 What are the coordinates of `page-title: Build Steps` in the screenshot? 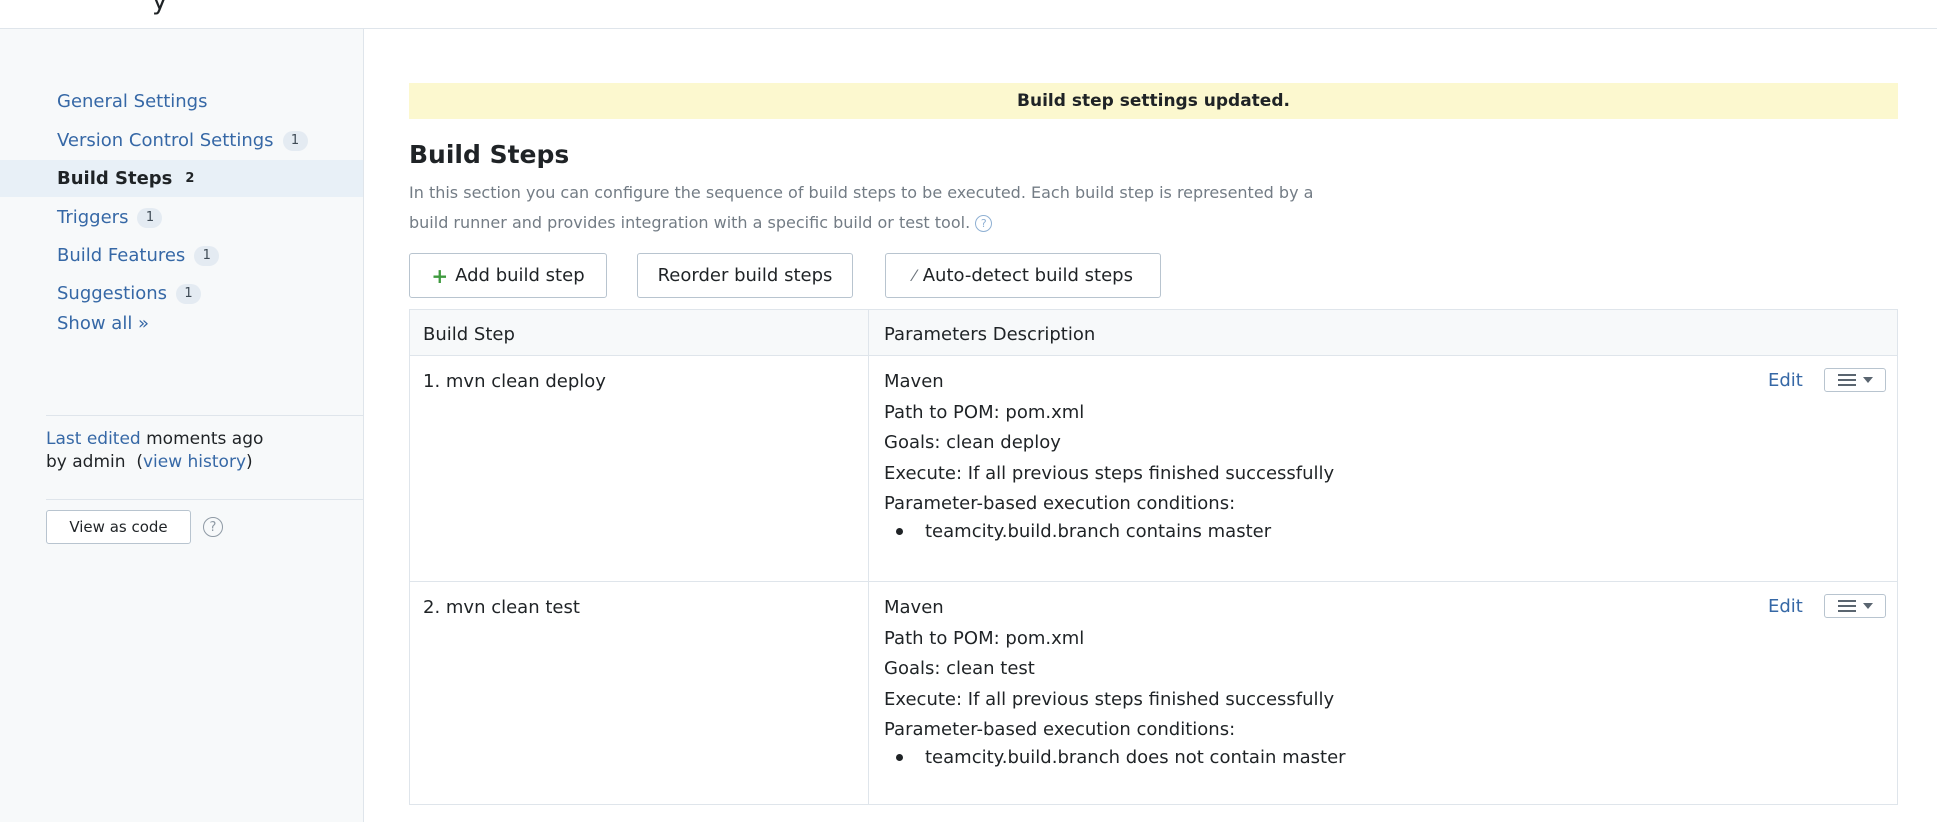 It's located at (489, 154).